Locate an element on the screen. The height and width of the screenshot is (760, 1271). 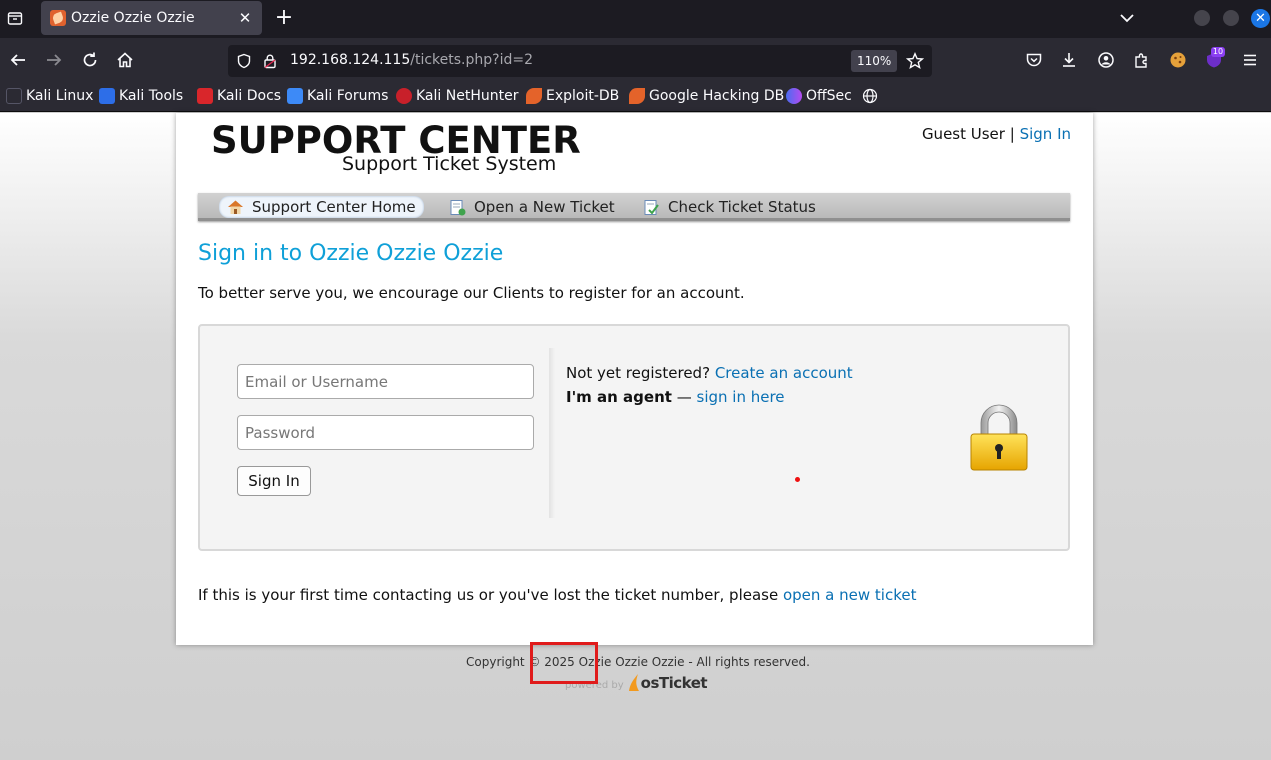
forward-icon is located at coordinates (54, 60).